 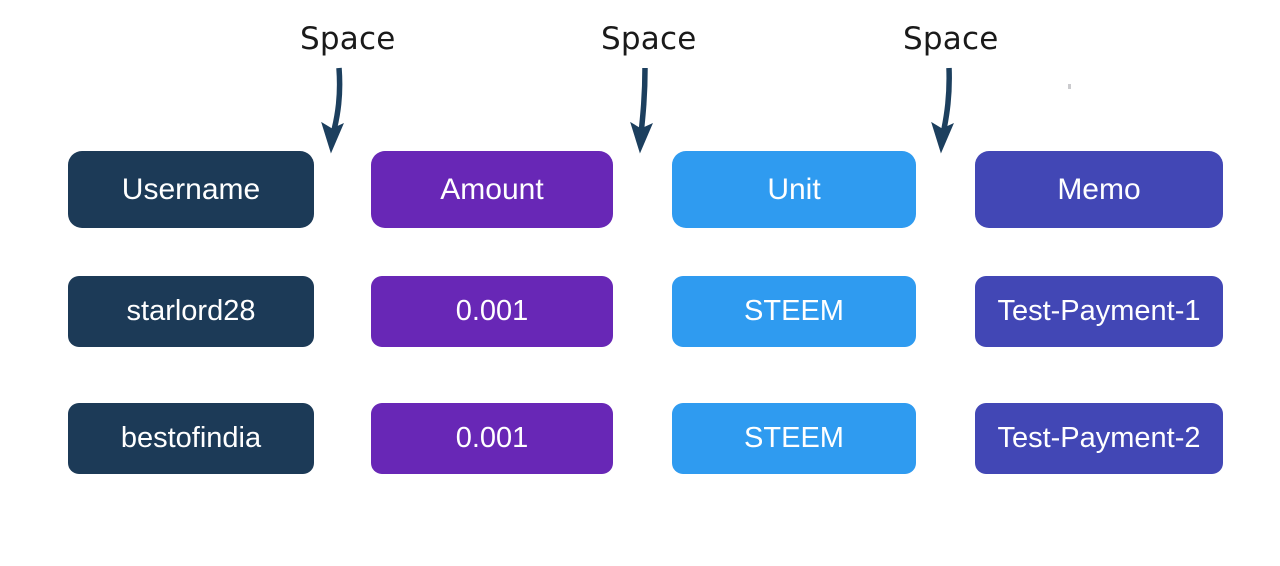 I want to click on column-header-memo-label: Memo, so click(x=1099, y=189).